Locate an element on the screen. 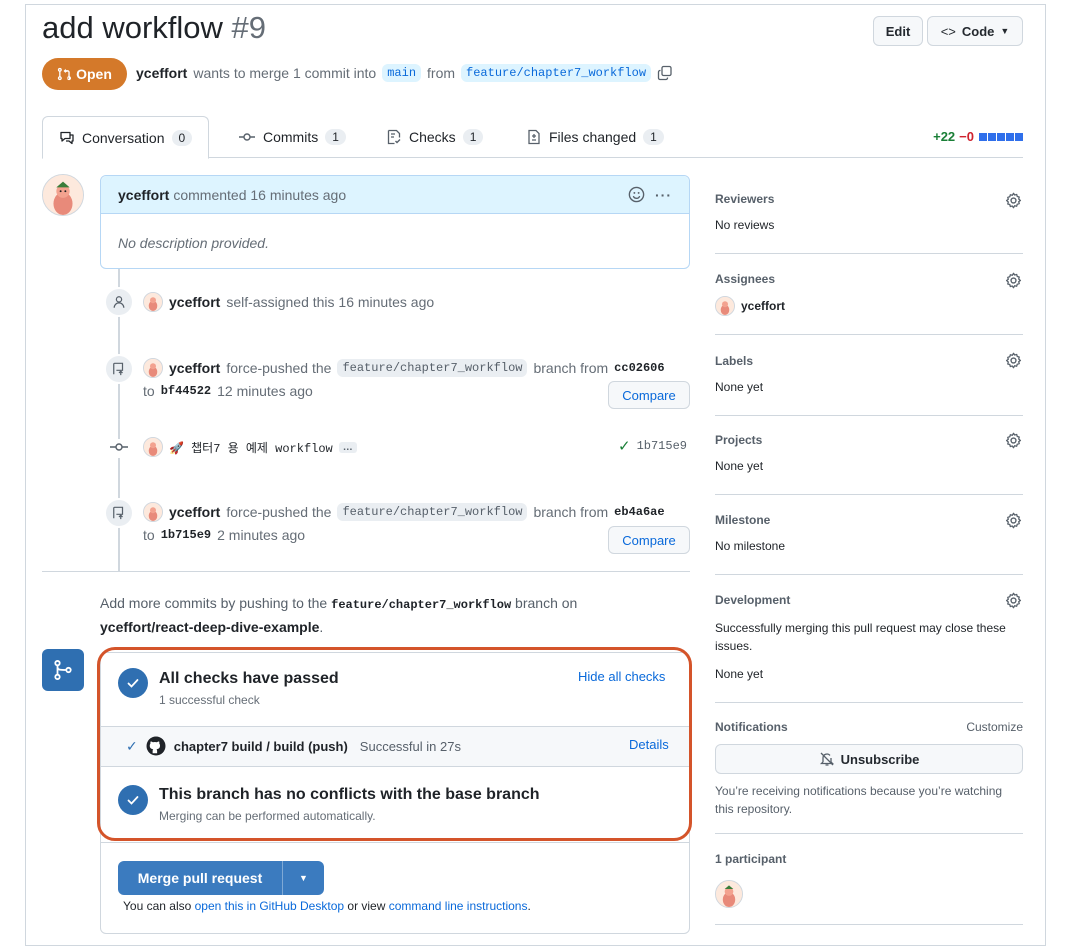 The height and width of the screenshot is (951, 1070). push-event-1-line2: to bf44522 12 minutes ago is located at coordinates (228, 391).